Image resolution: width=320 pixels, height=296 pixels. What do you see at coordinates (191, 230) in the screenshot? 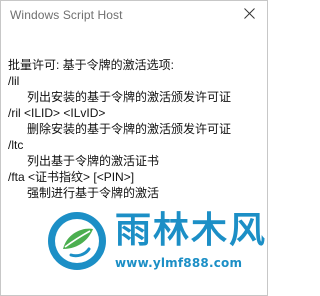
I see `watermark-title: 雨林木风` at bounding box center [191, 230].